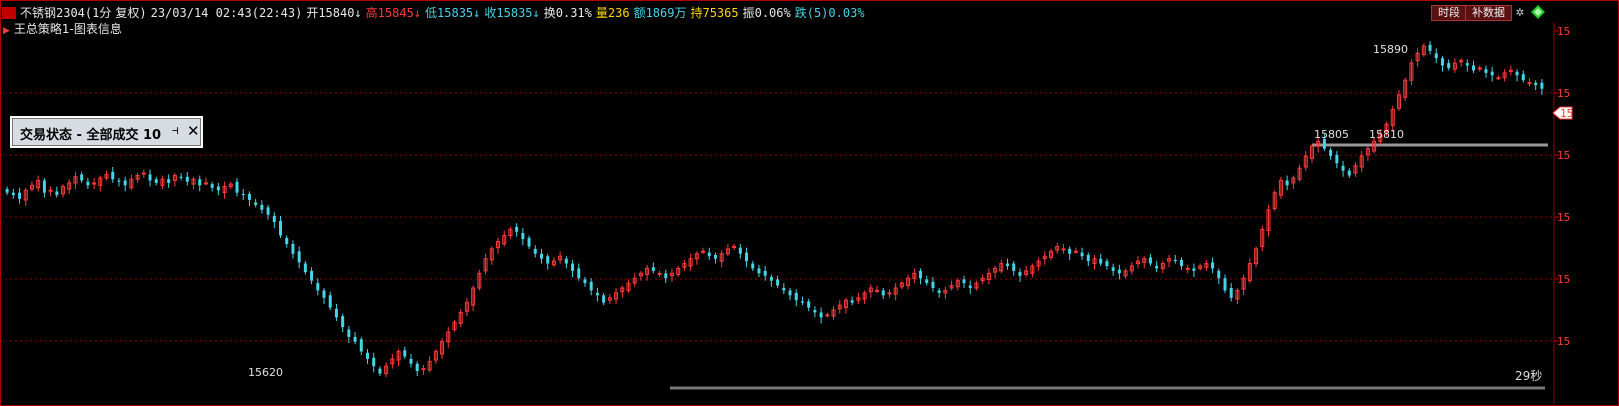  I want to click on trade-status-panel: 交易状态 - 全部成交 10 ⊣ ✕, so click(106, 132).